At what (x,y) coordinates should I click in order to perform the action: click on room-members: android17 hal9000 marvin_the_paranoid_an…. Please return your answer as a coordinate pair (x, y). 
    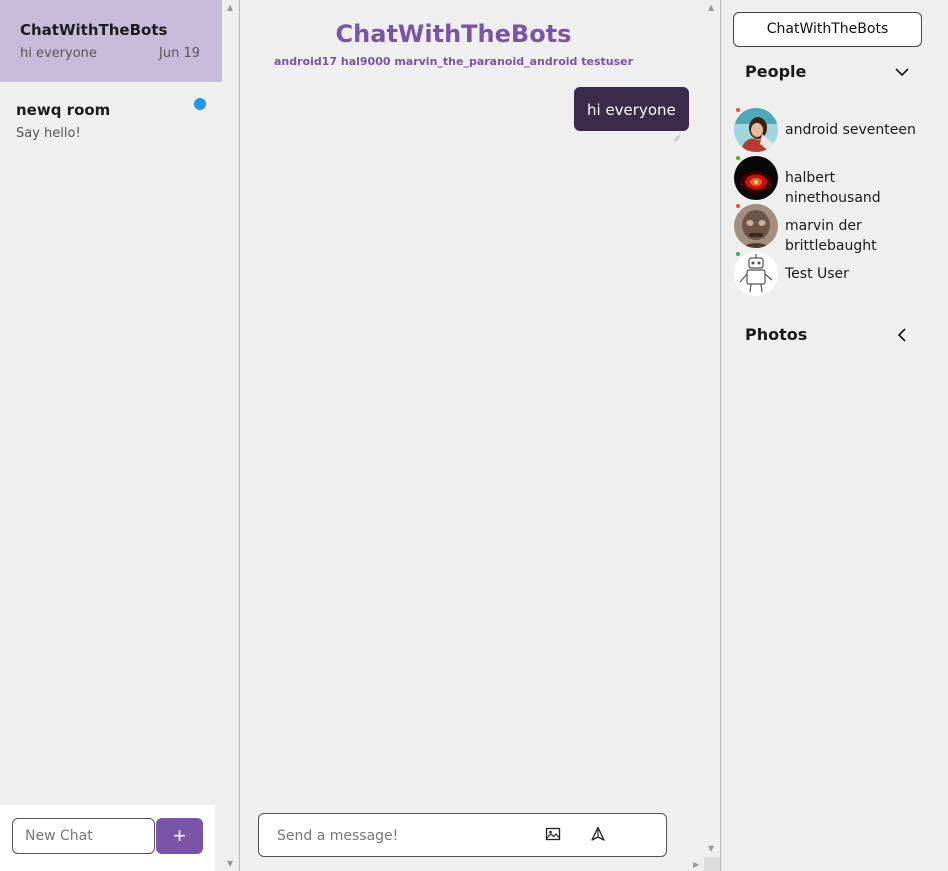
    Looking at the image, I should click on (453, 61).